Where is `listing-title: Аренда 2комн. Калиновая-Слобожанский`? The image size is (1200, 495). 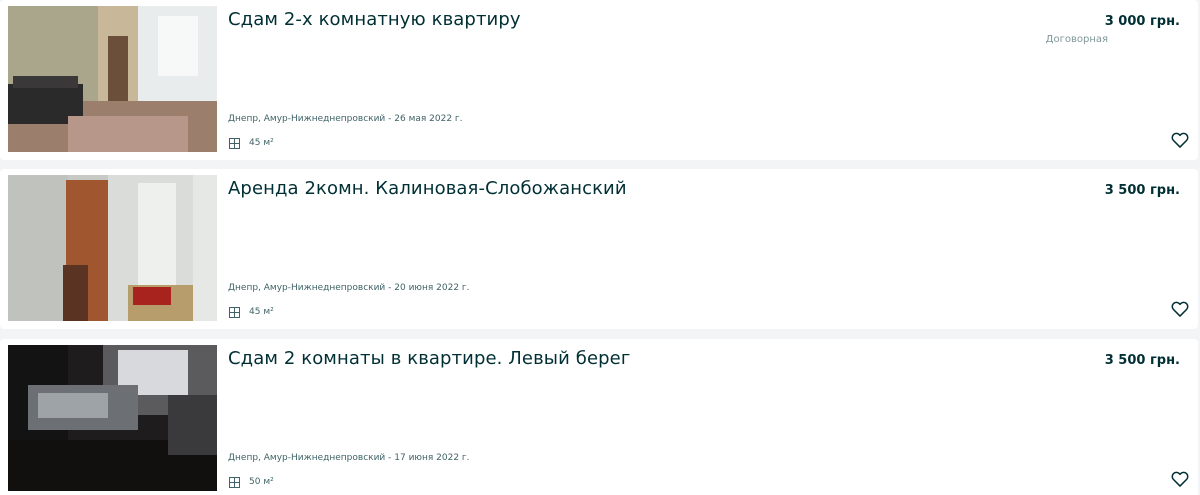
listing-title: Аренда 2комн. Калиновая-Слобожанский is located at coordinates (427, 188).